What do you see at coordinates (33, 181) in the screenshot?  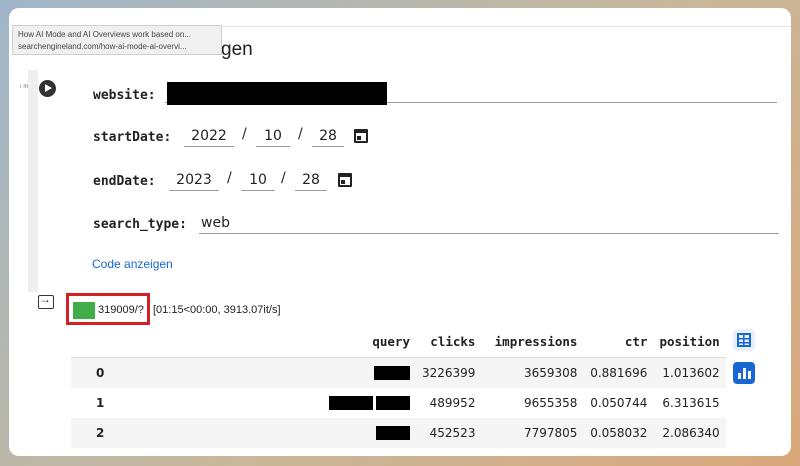 I see `cell-gutter` at bounding box center [33, 181].